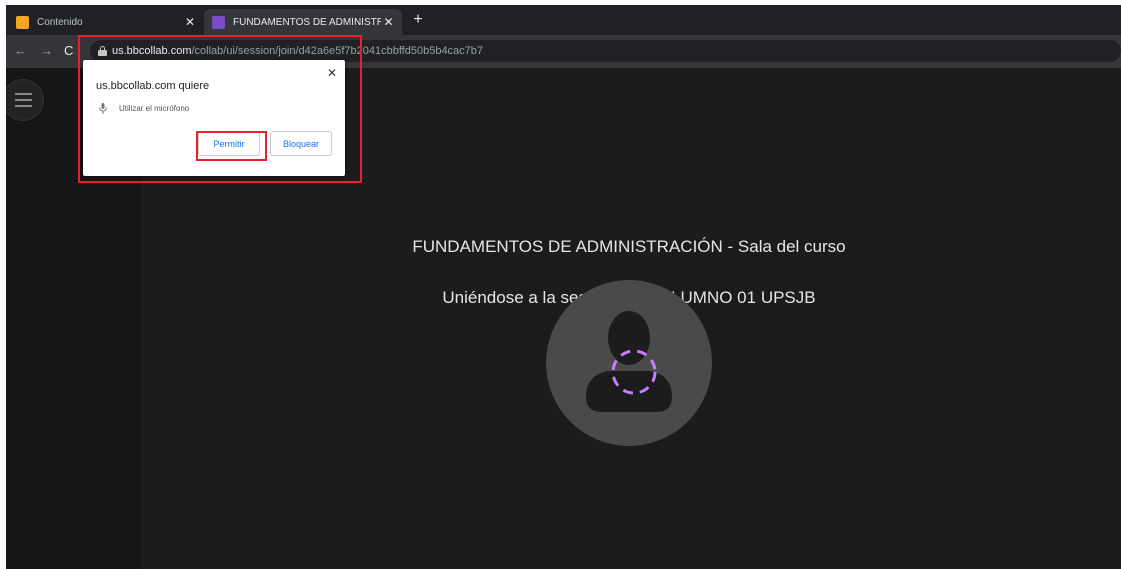 This screenshot has height=569, width=1121. What do you see at coordinates (629, 363) in the screenshot?
I see `user-avatar-icon` at bounding box center [629, 363].